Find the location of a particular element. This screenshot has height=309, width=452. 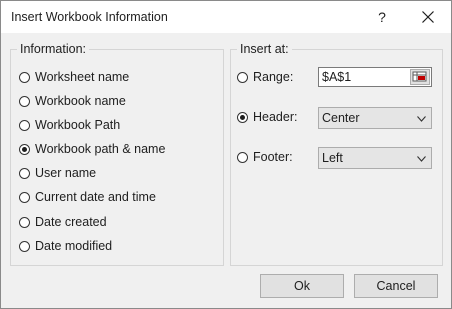

option-date-created: Date created is located at coordinates (63, 222).